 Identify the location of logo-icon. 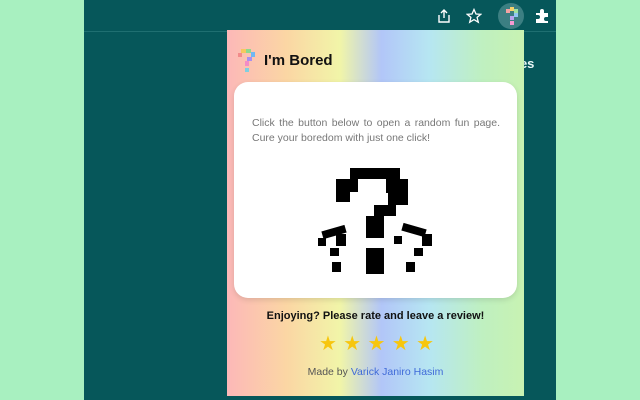
(247, 60).